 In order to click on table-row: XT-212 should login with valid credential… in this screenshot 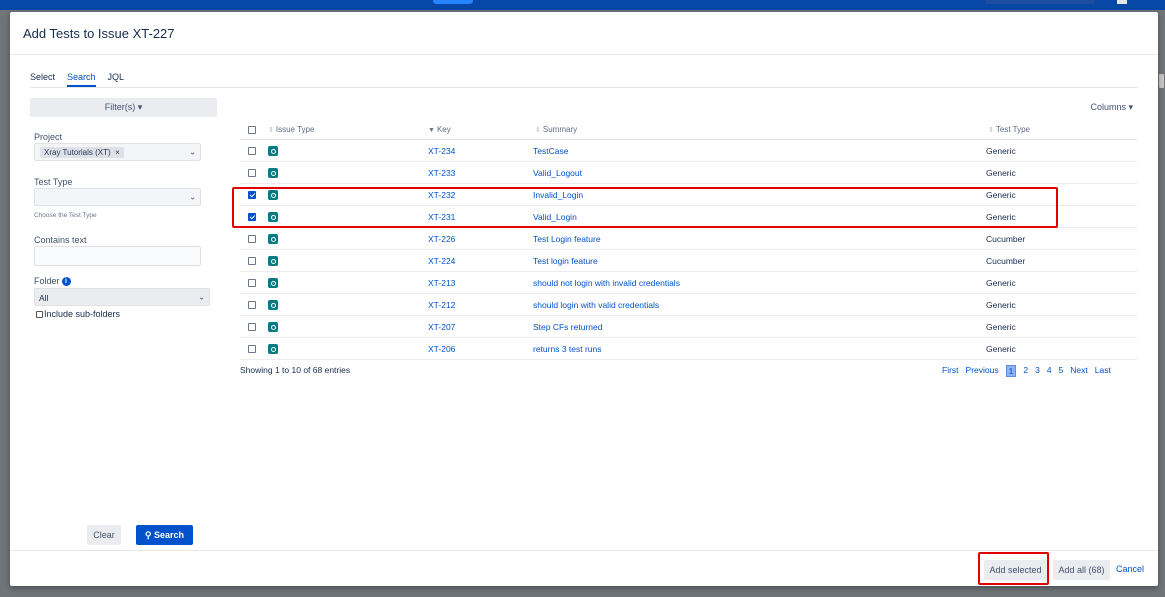, I will do `click(688, 305)`.